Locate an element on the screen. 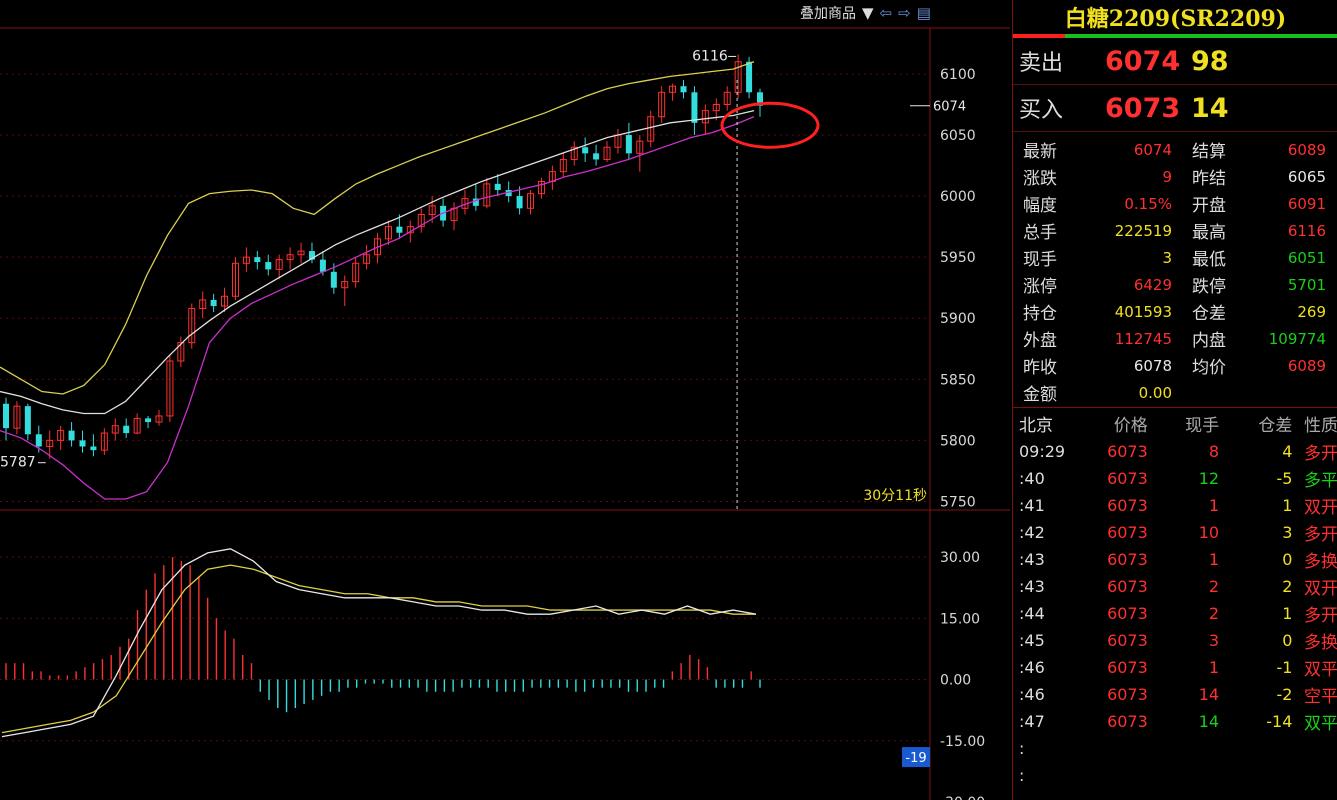  price-tick-label: 6050 is located at coordinates (958, 136).